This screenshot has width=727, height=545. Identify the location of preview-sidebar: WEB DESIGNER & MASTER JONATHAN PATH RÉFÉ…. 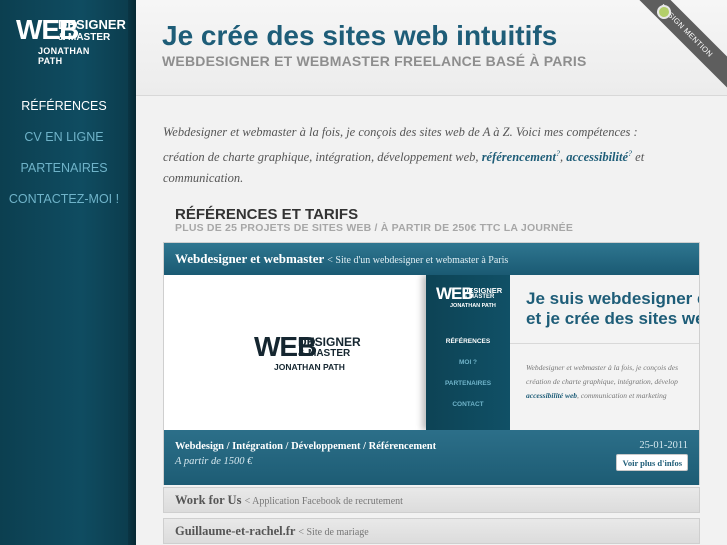
(468, 352).